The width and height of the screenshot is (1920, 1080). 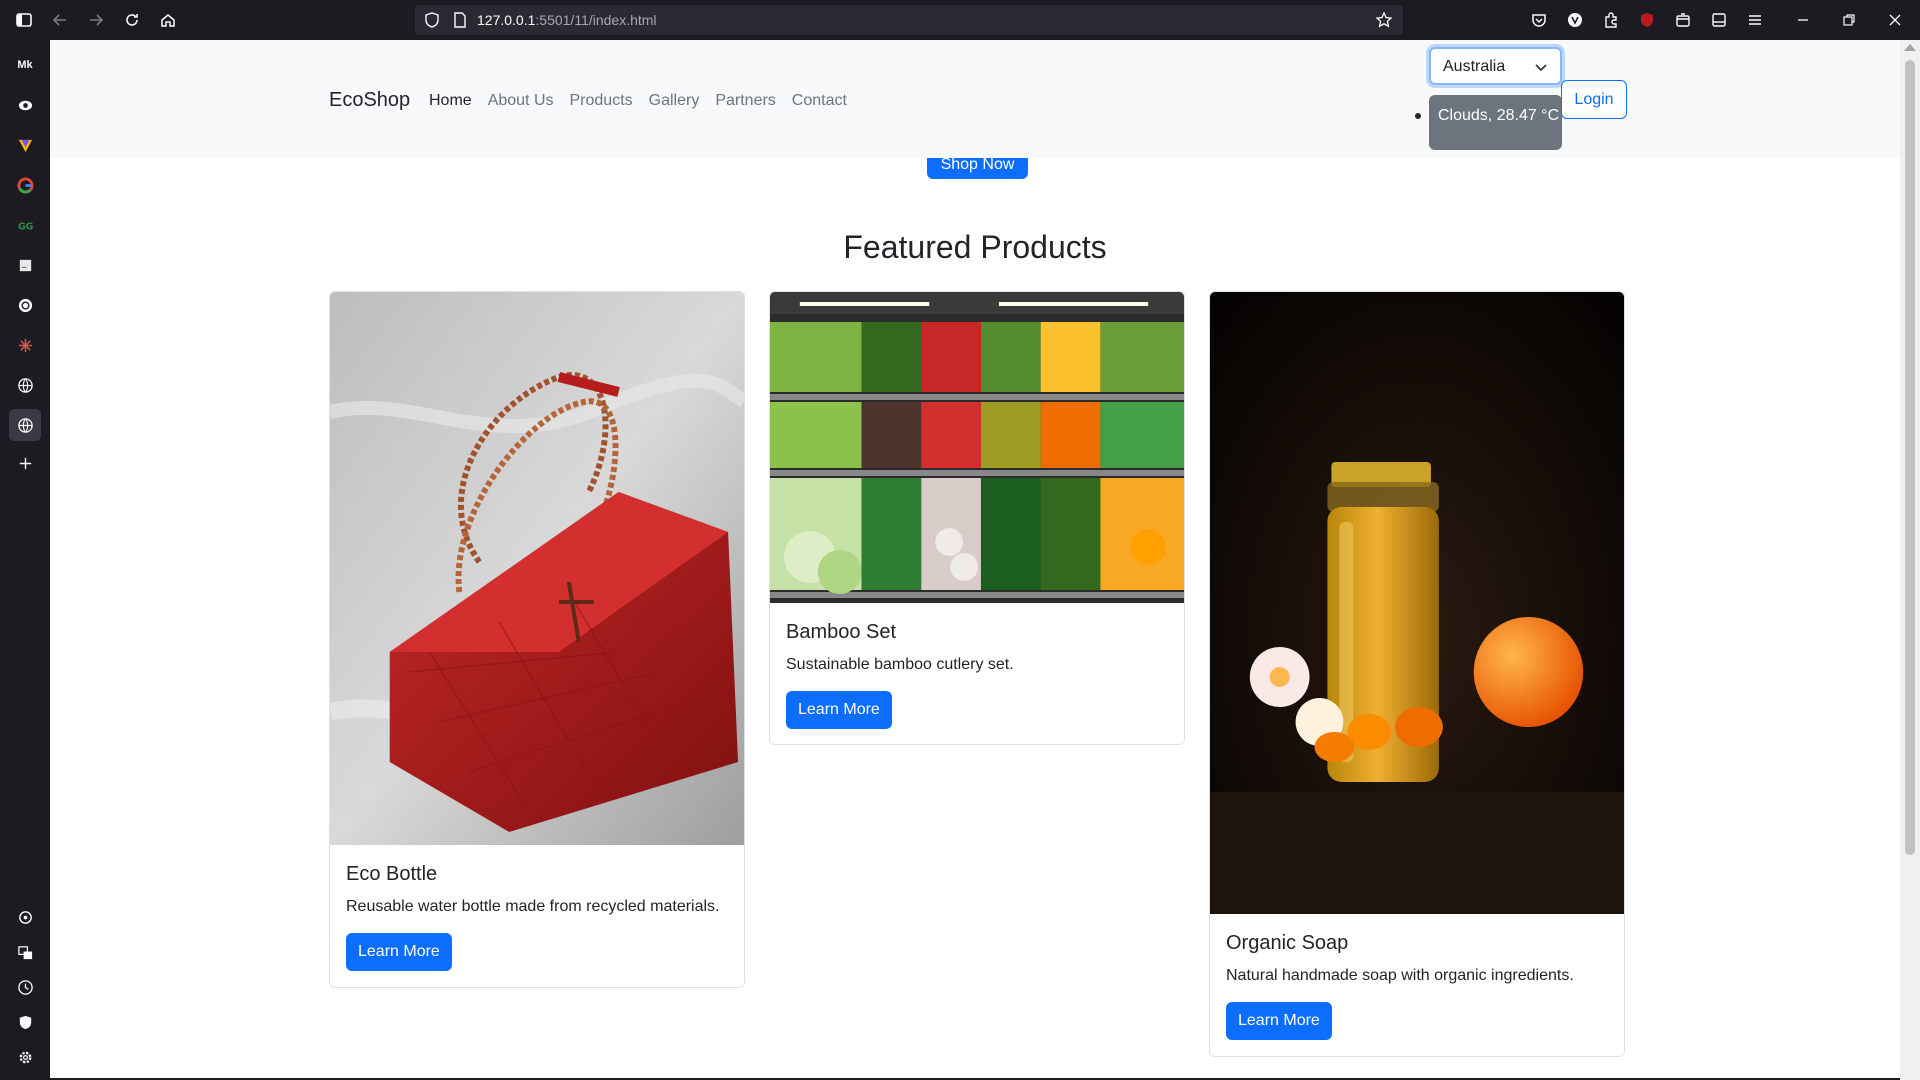 What do you see at coordinates (975, 247) in the screenshot?
I see `featured-products-title: Featured Products` at bounding box center [975, 247].